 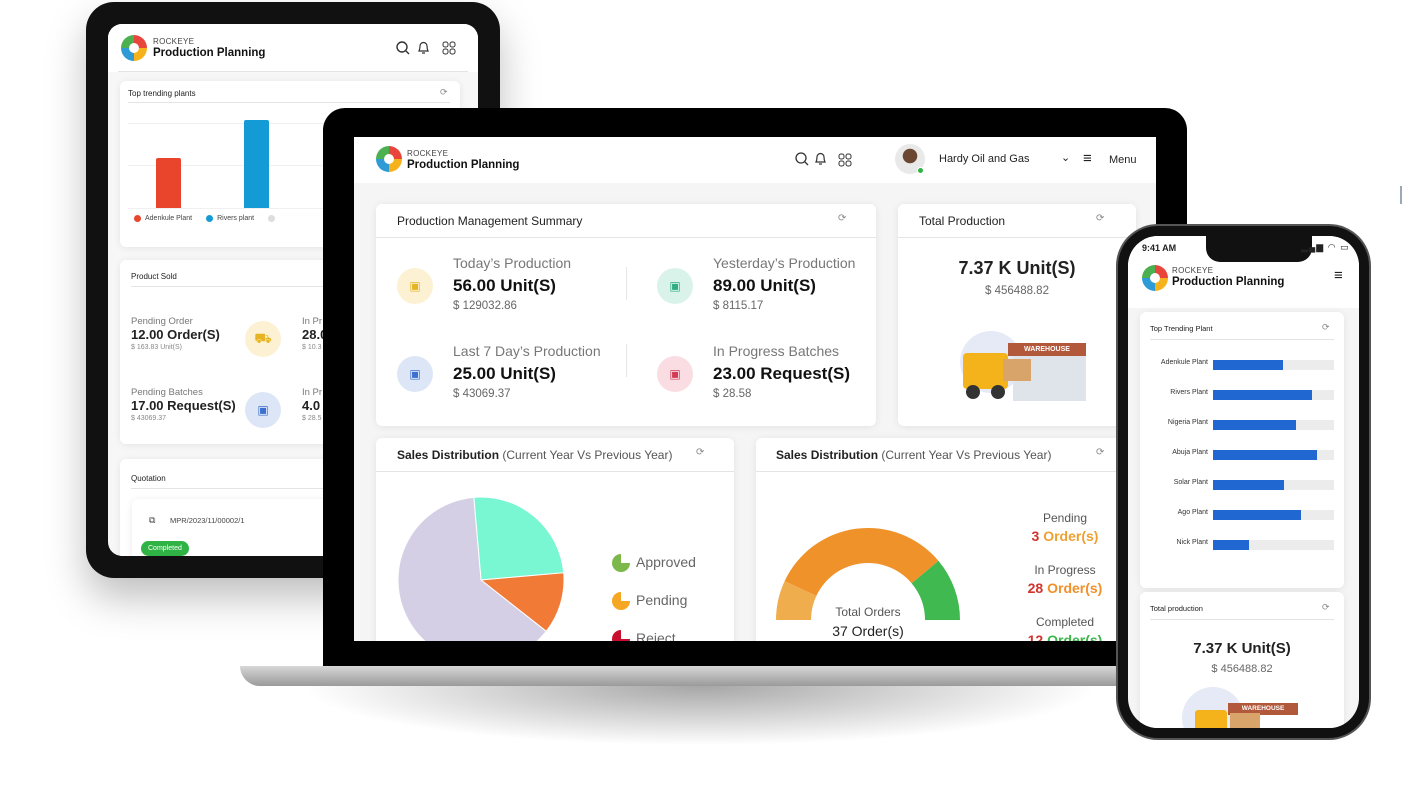 What do you see at coordinates (183, 405) in the screenshot?
I see `stat-value: 17.00 Request(S)` at bounding box center [183, 405].